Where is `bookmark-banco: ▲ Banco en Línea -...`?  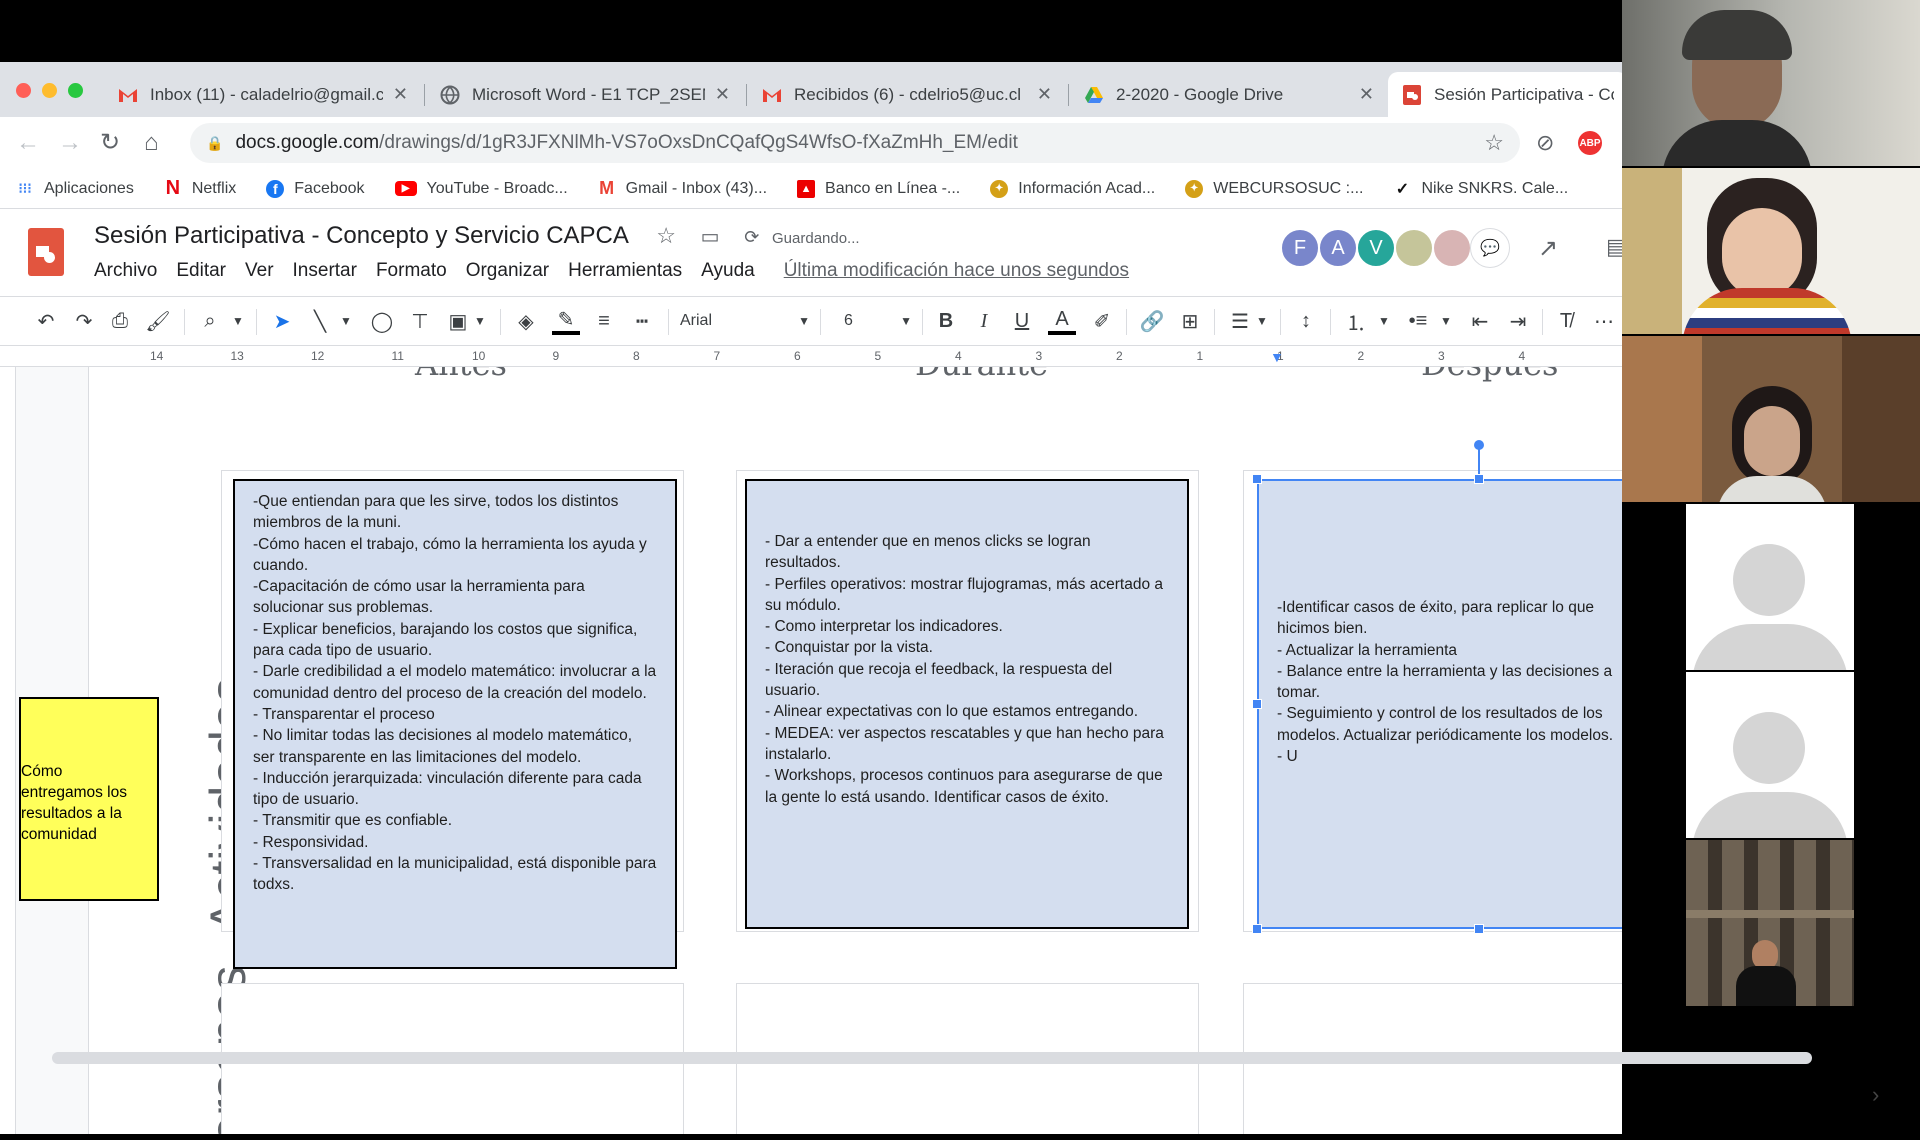 bookmark-banco: ▲ Banco en Línea -... is located at coordinates (878, 188).